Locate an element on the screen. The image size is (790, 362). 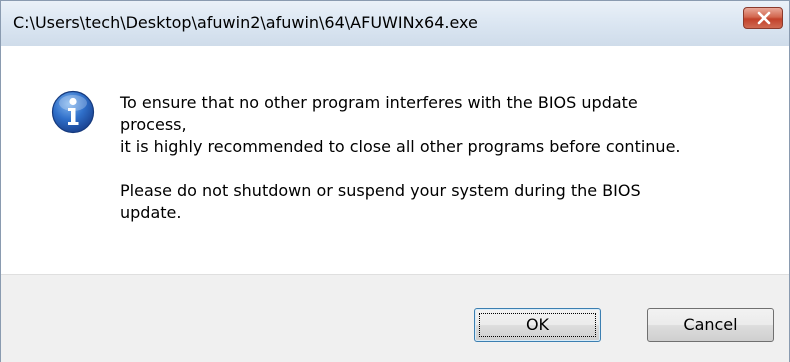
cancel-button-label: Cancel is located at coordinates (710, 324).